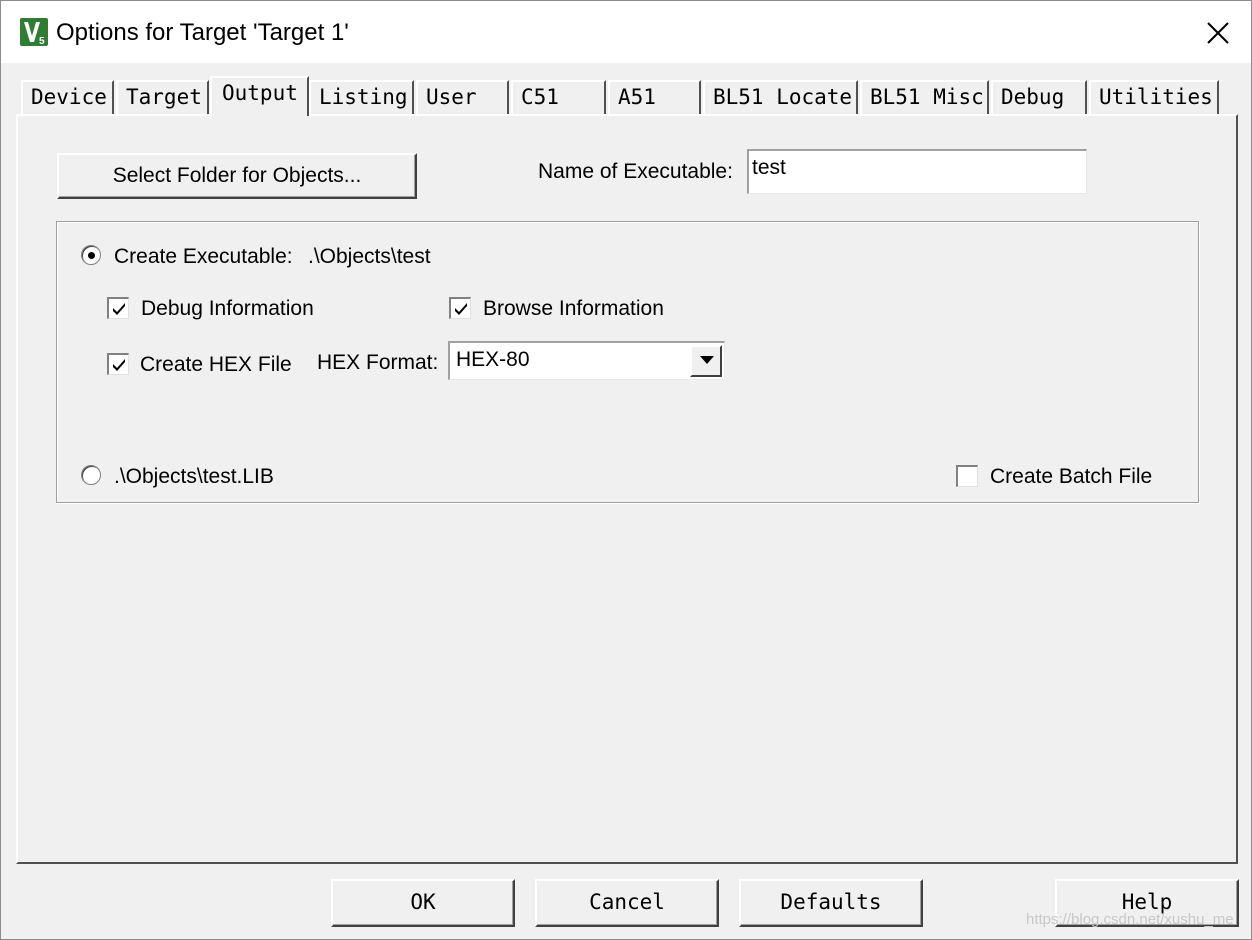 This screenshot has height=940, width=1252. I want to click on svg-text: 5, so click(42, 41).